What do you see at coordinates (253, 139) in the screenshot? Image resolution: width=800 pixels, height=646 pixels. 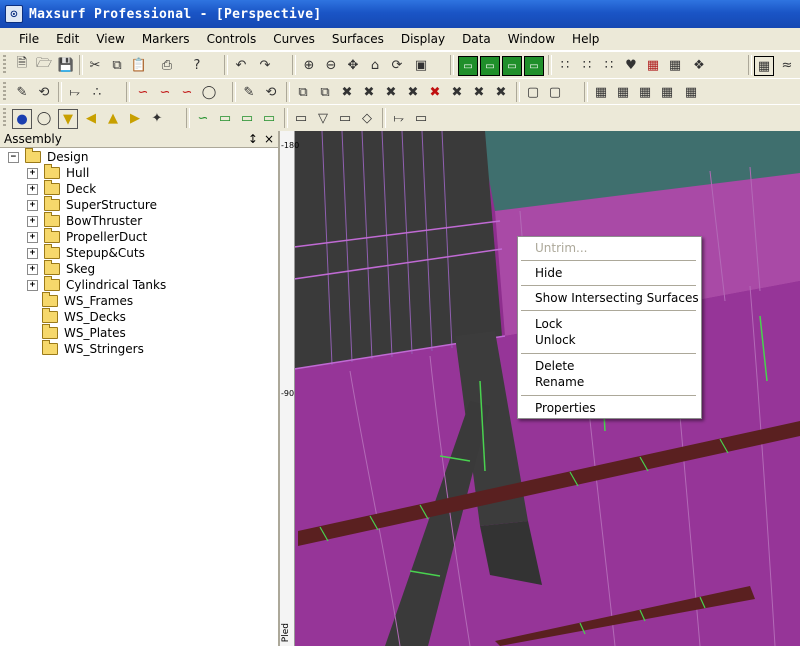 I see `pin-icon: ↕` at bounding box center [253, 139].